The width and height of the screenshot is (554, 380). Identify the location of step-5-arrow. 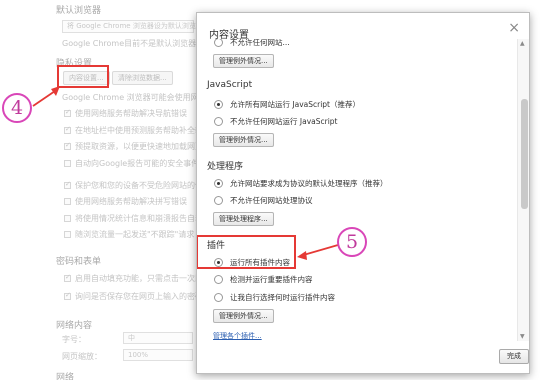
(318, 252).